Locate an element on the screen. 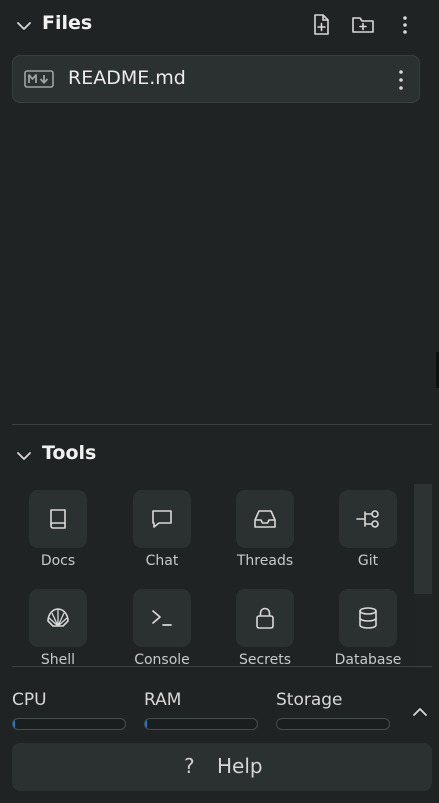 The height and width of the screenshot is (803, 439). ram-label: RAM is located at coordinates (163, 700).